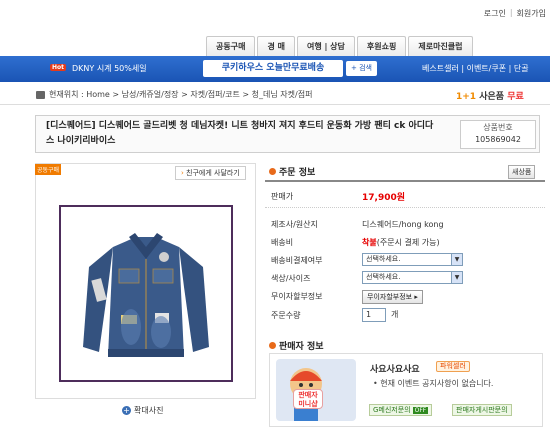 The image size is (550, 439). I want to click on zoom-photo-label: 확대사진, so click(149, 410).